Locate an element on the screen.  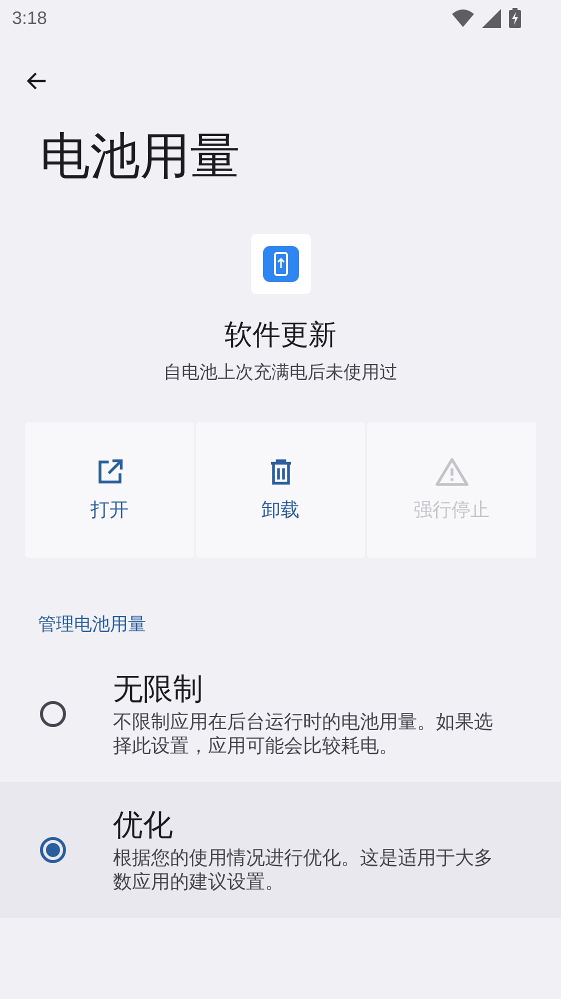
option-title: 无限制 is located at coordinates (158, 690).